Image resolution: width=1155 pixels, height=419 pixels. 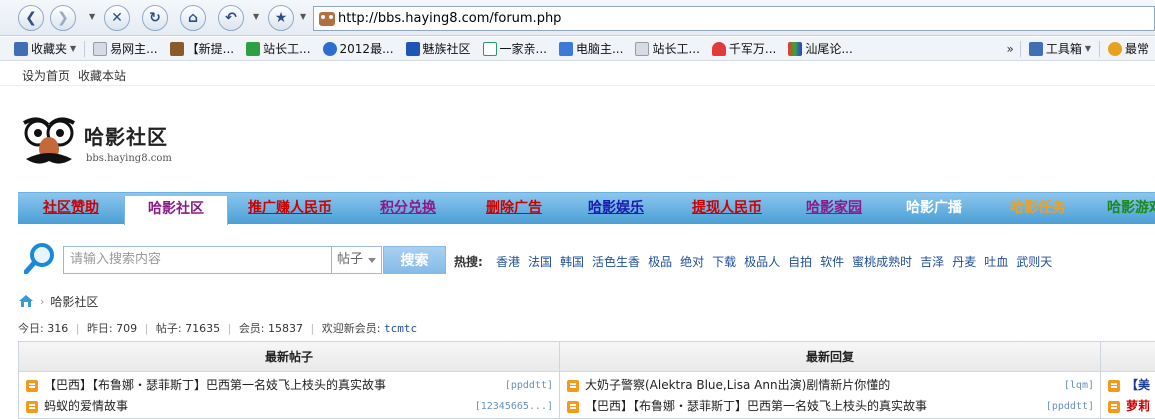 I want to click on hot-search-term: 下载, so click(x=724, y=261).